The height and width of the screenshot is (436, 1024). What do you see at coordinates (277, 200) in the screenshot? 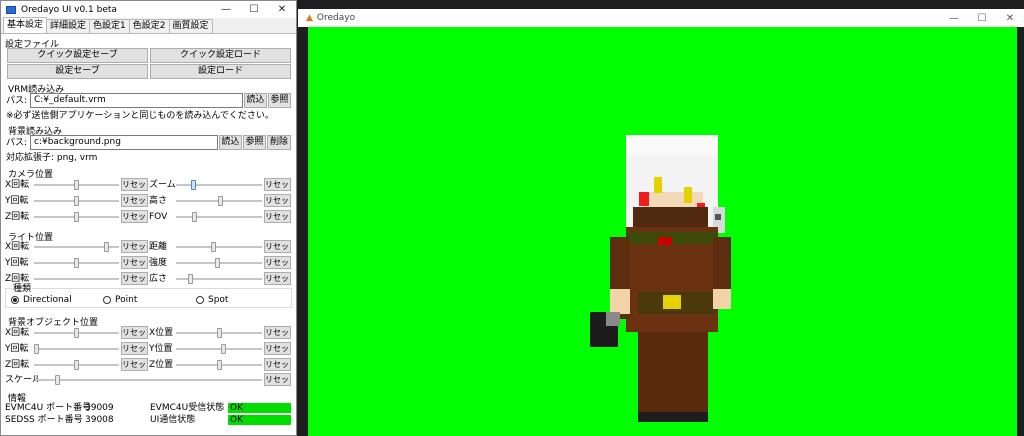
I see `camera-right-reset-1: リセット` at bounding box center [277, 200].